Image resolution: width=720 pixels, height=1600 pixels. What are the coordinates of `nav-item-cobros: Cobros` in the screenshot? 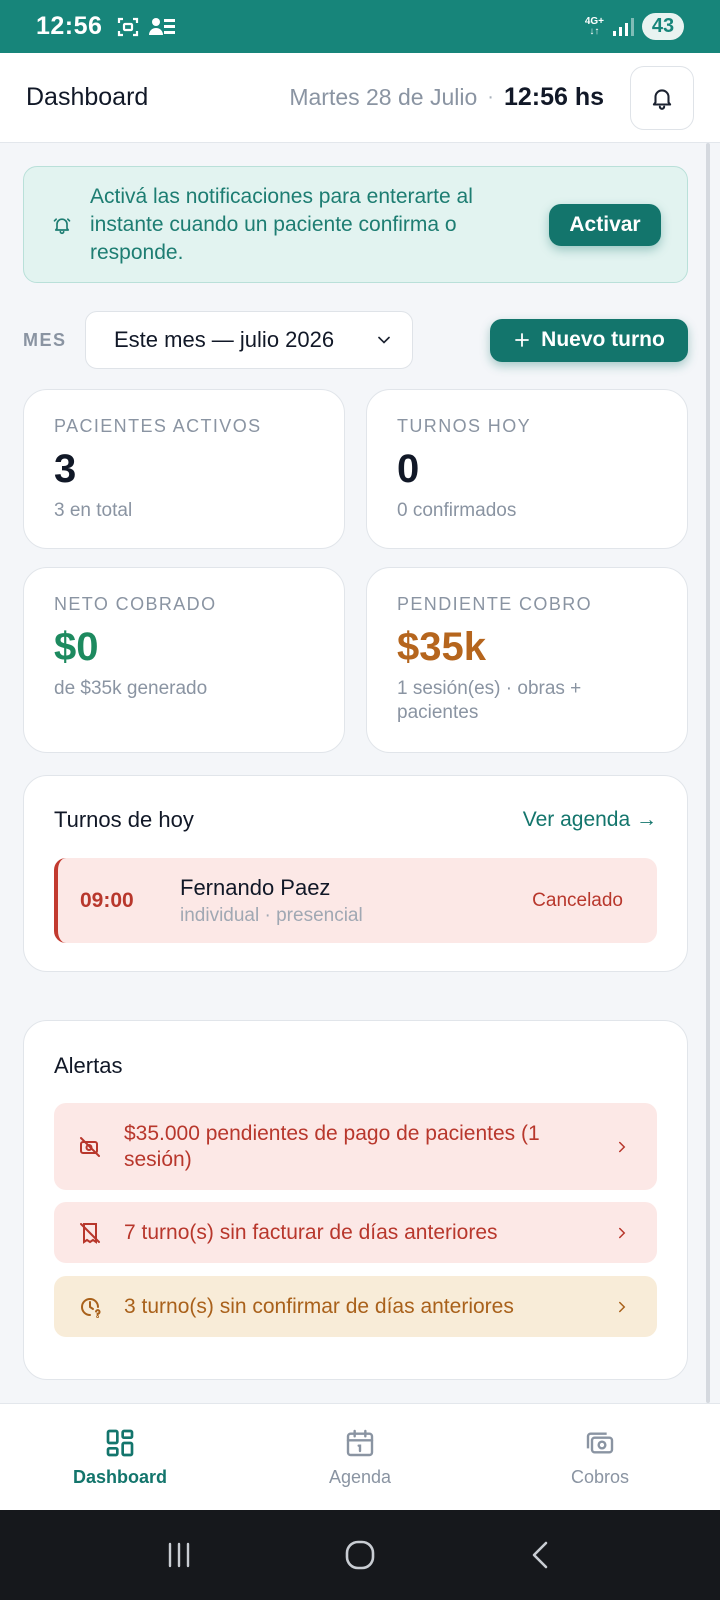 It's located at (600, 1457).